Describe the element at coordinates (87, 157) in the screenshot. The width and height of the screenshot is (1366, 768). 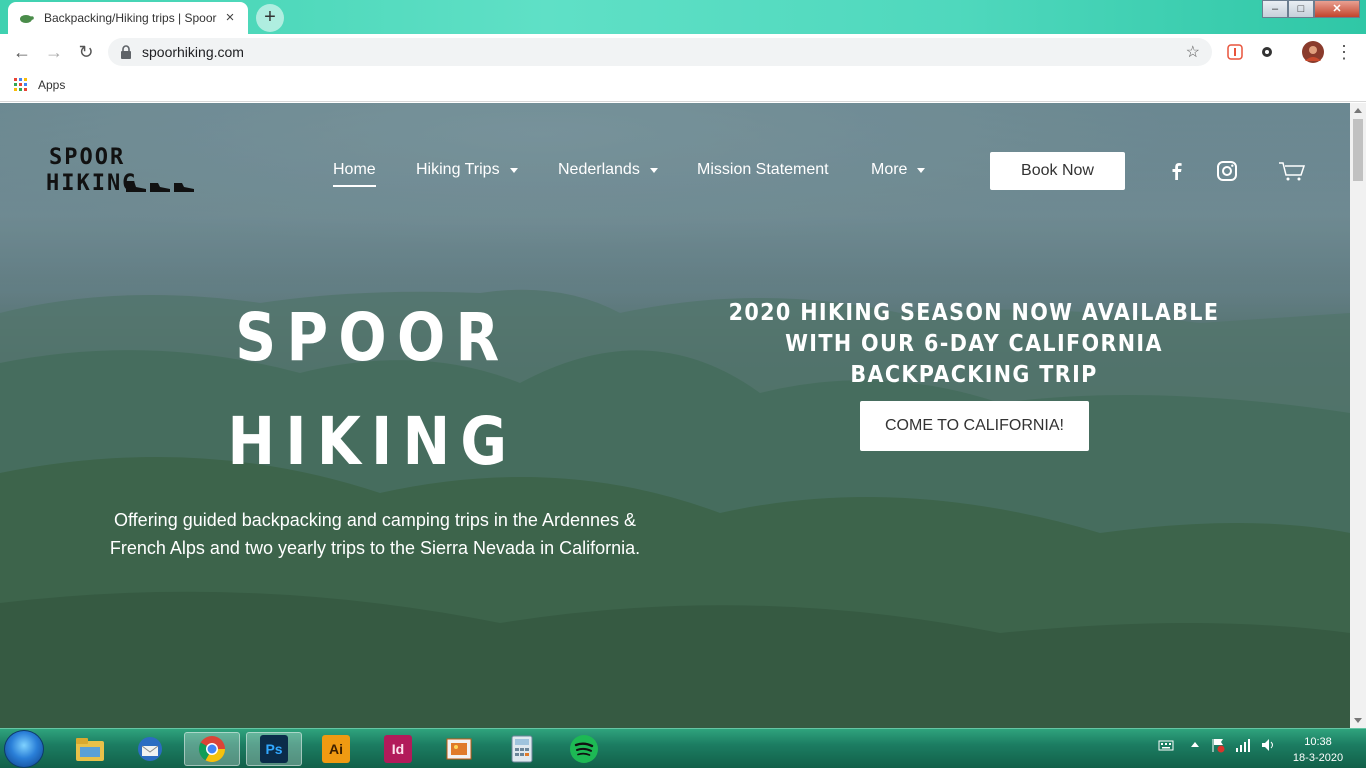
I see `logo-line1: SPOOR` at that location.